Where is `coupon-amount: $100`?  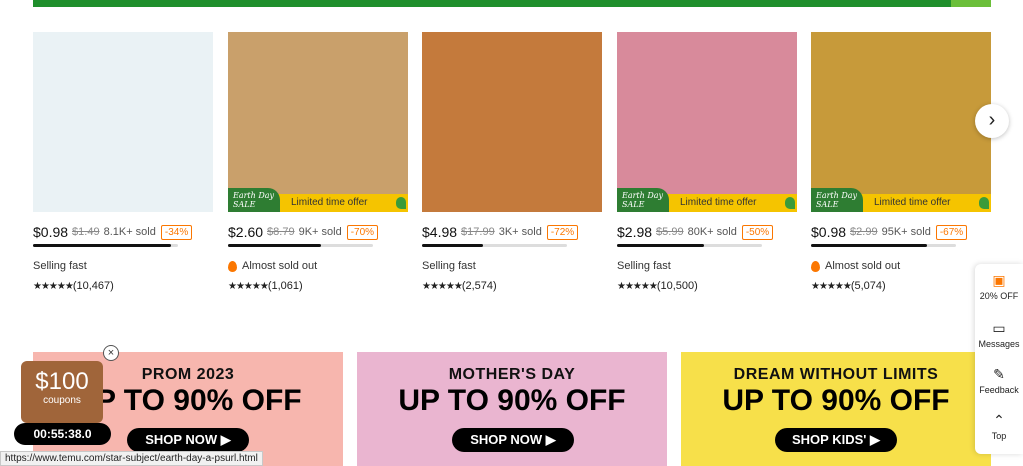
coupon-amount: $100 is located at coordinates (62, 381).